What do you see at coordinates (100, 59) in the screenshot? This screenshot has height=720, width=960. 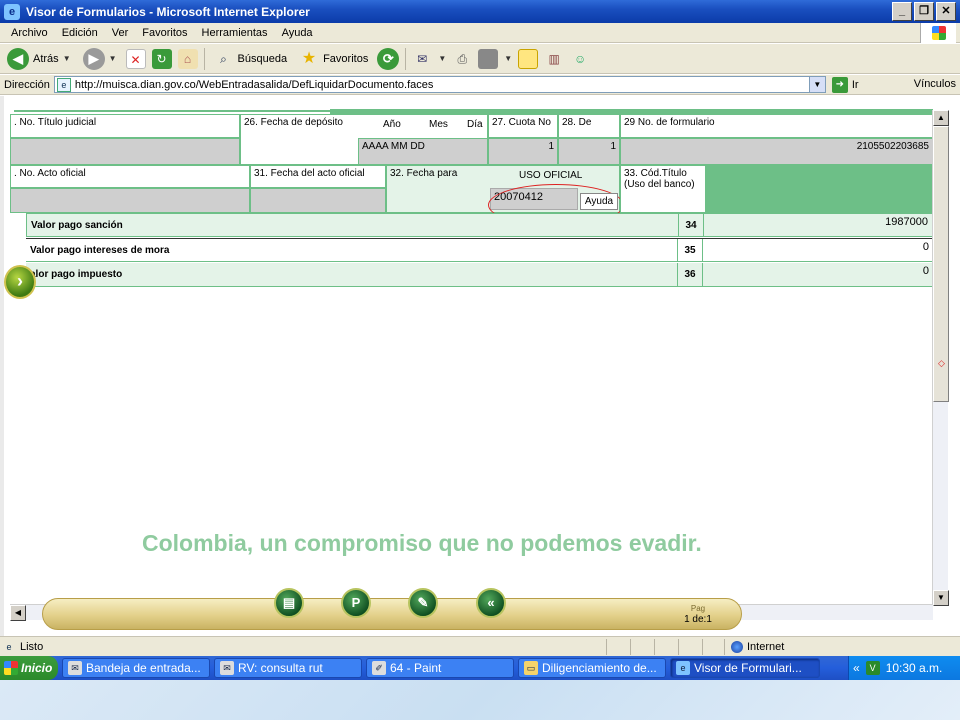 I see `forward-button: ▶ ▼` at bounding box center [100, 59].